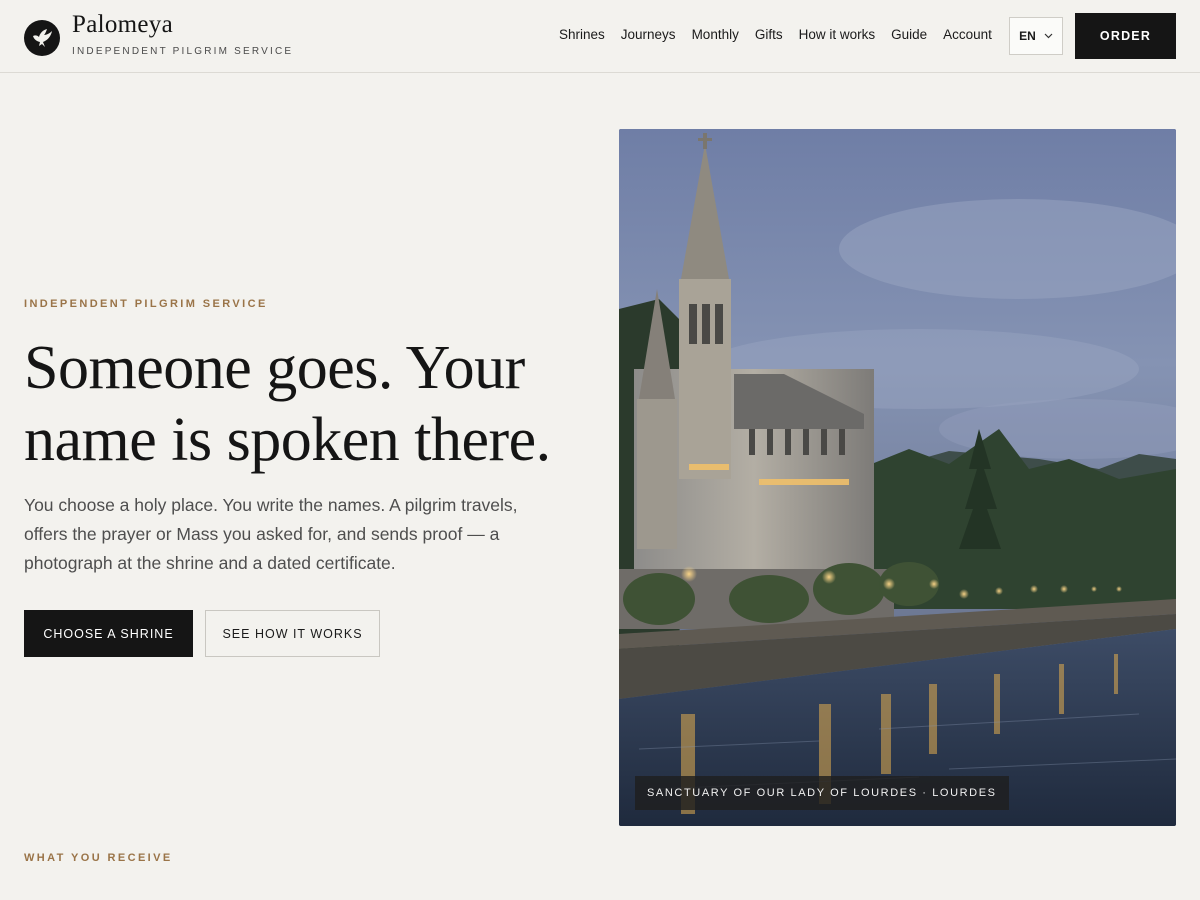 Image resolution: width=1200 pixels, height=900 pixels. I want to click on nav-gifts: Gifts, so click(769, 35).